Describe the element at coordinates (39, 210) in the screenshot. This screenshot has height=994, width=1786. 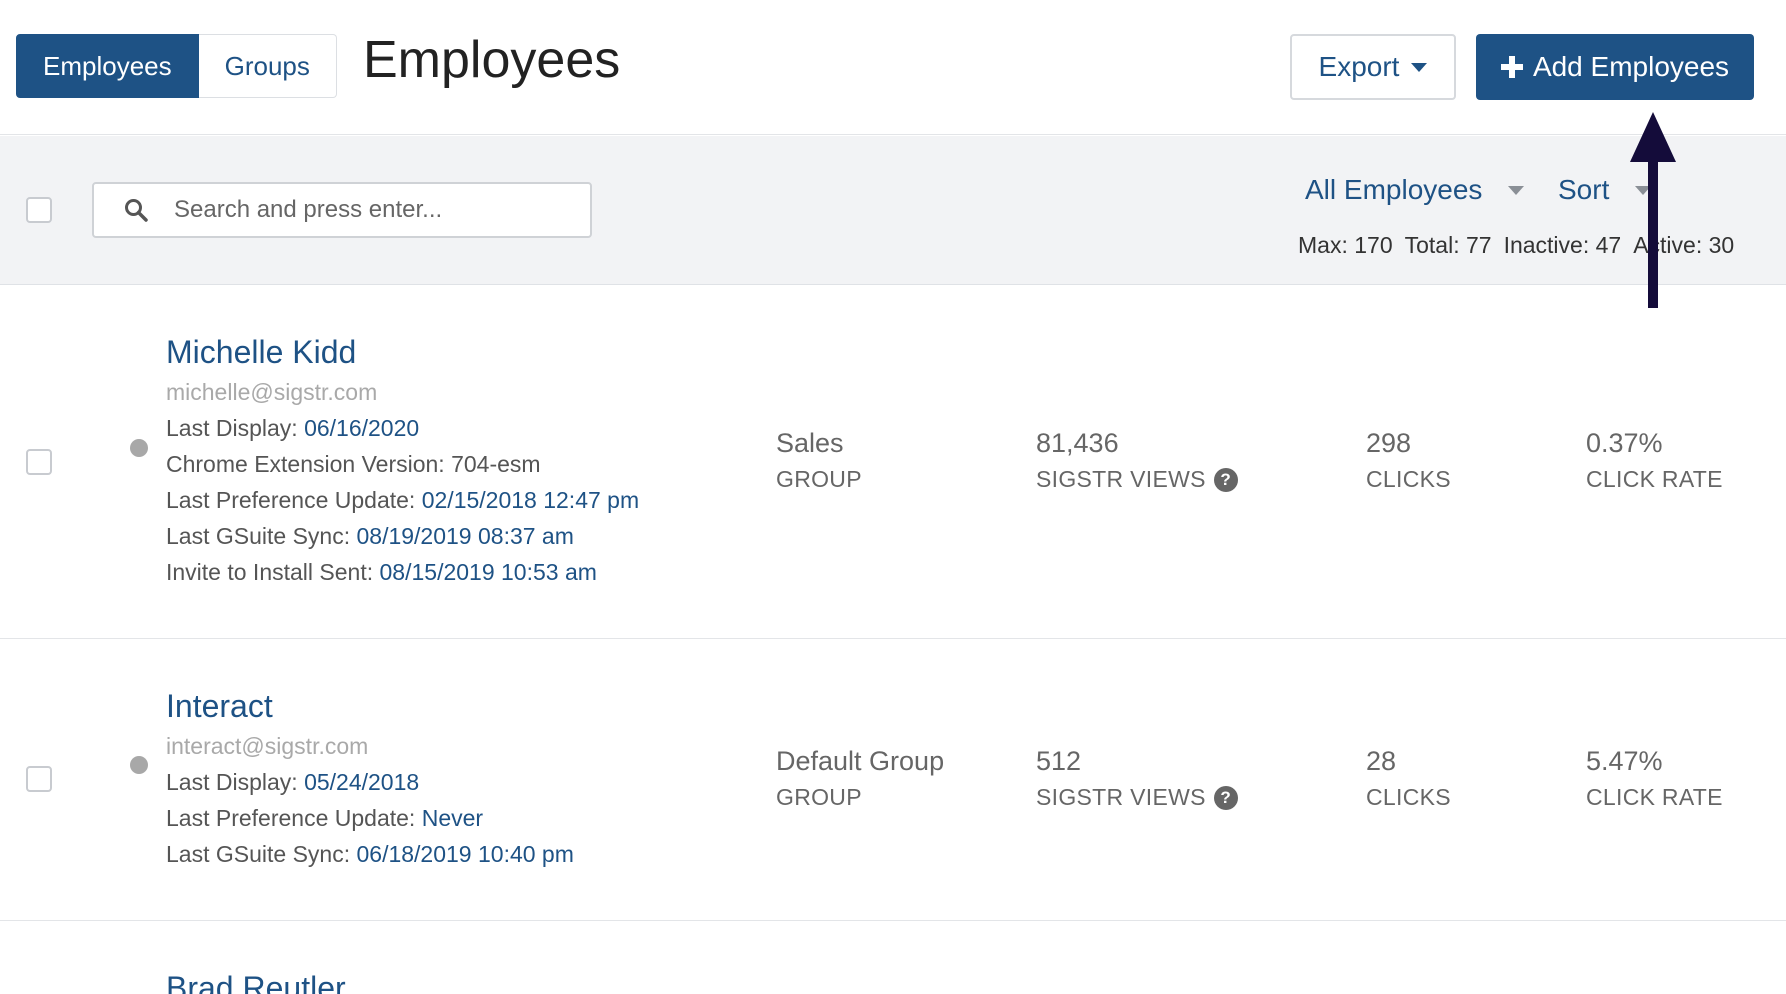
I see `select-all-checkbox` at that location.